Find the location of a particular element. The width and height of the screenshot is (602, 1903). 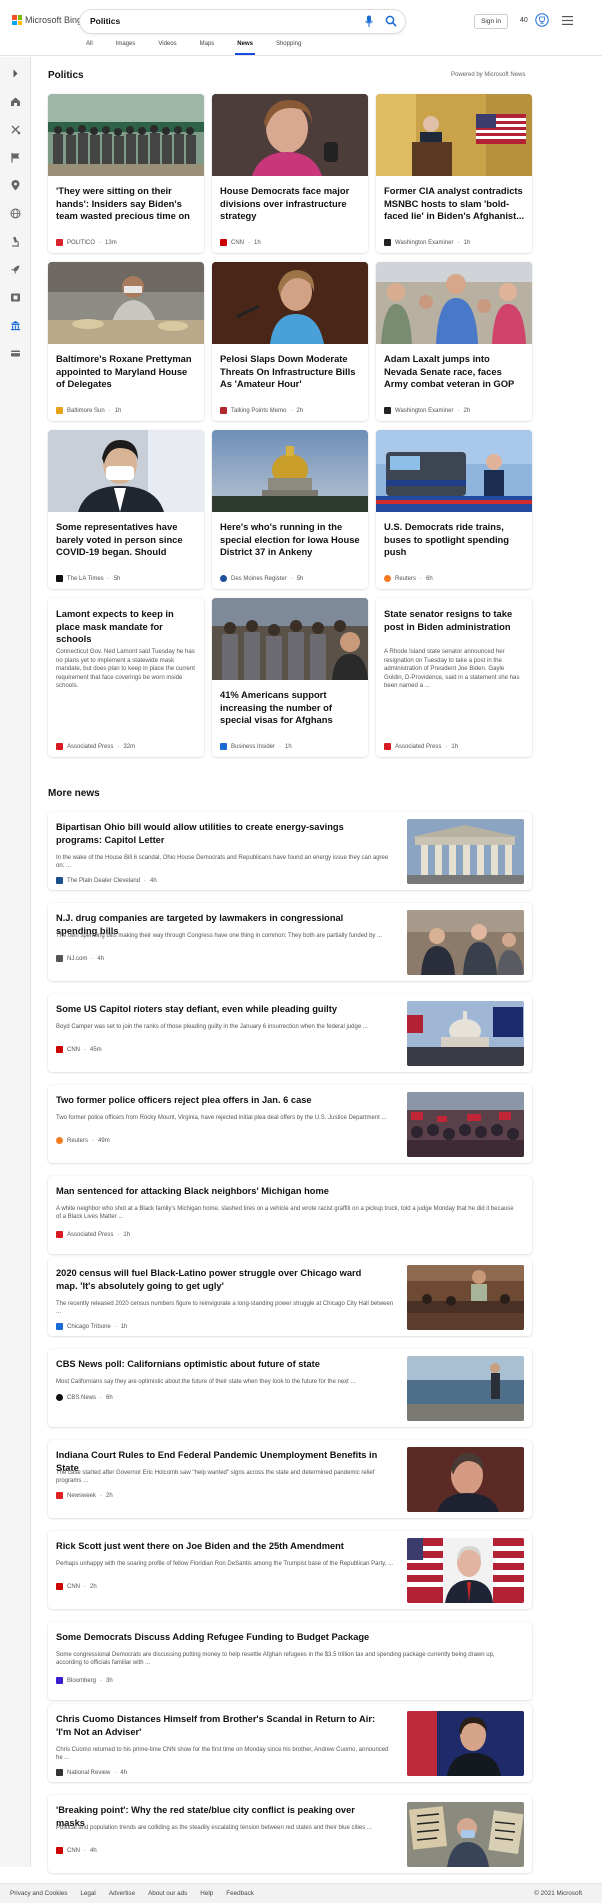

help-link: Help is located at coordinates (206, 1893).